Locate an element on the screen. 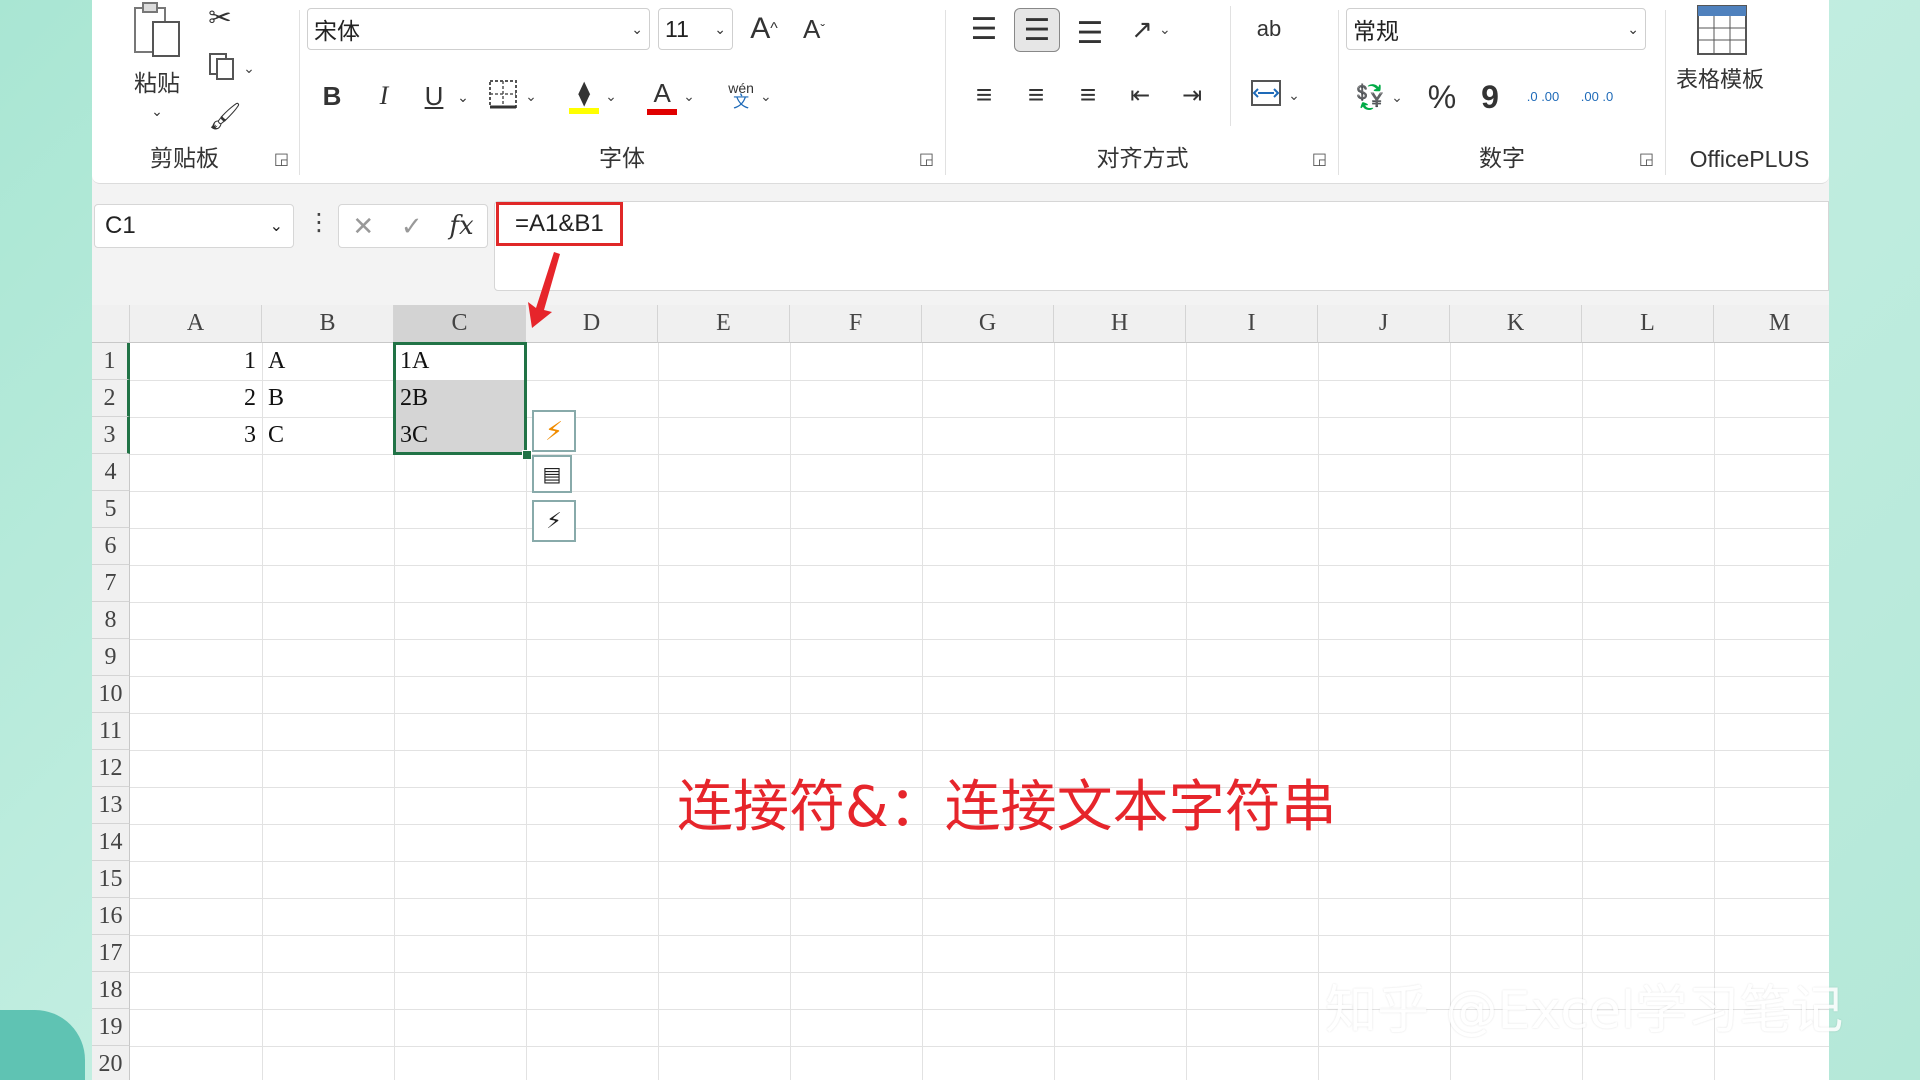 This screenshot has height=1080, width=1920. font-size-select: 11 ⌄ is located at coordinates (695, 29).